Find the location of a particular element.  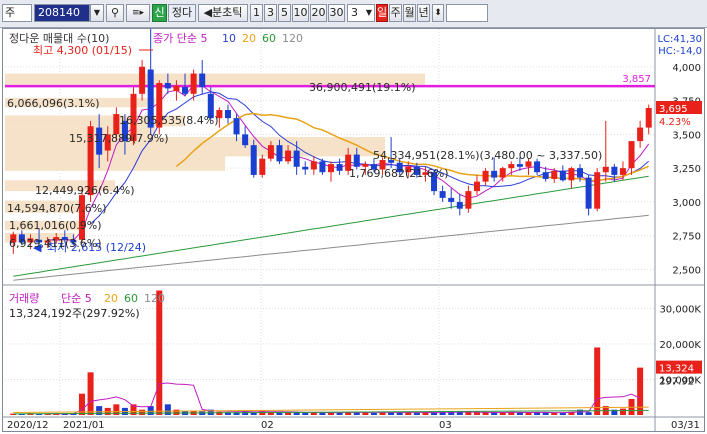

new-stock-badge: 신 is located at coordinates (159, 13).